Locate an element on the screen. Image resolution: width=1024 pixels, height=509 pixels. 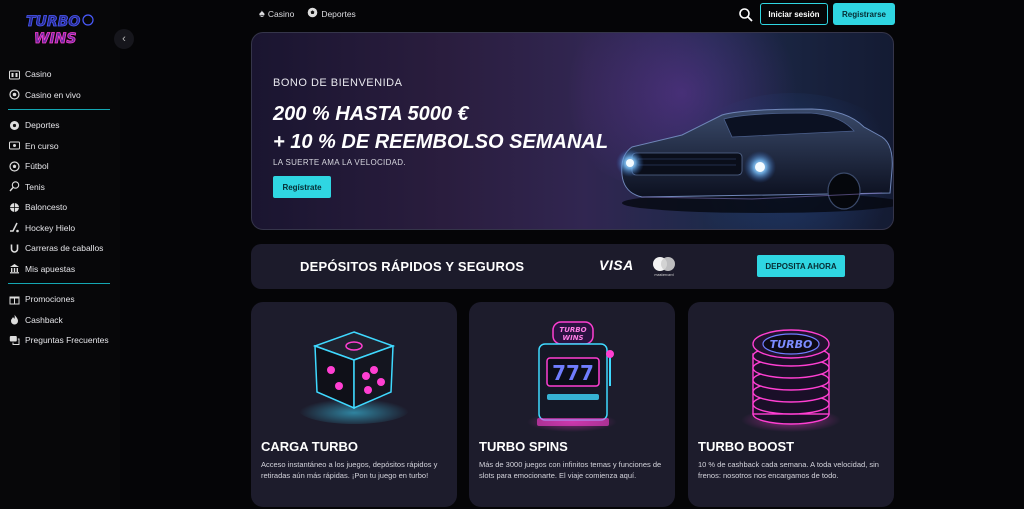
banner-headline-1: 200 % HASTA 5000 € is located at coordinates (371, 114).